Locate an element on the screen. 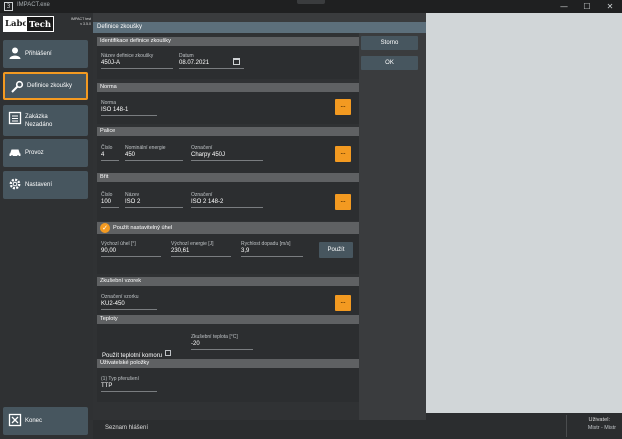 The image size is (622, 439). field-value: 450J-A is located at coordinates (111, 63).